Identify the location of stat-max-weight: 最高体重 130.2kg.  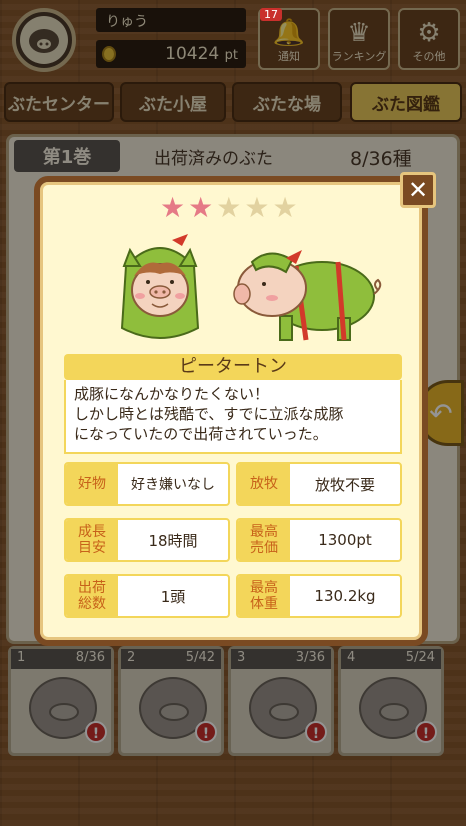
(319, 596).